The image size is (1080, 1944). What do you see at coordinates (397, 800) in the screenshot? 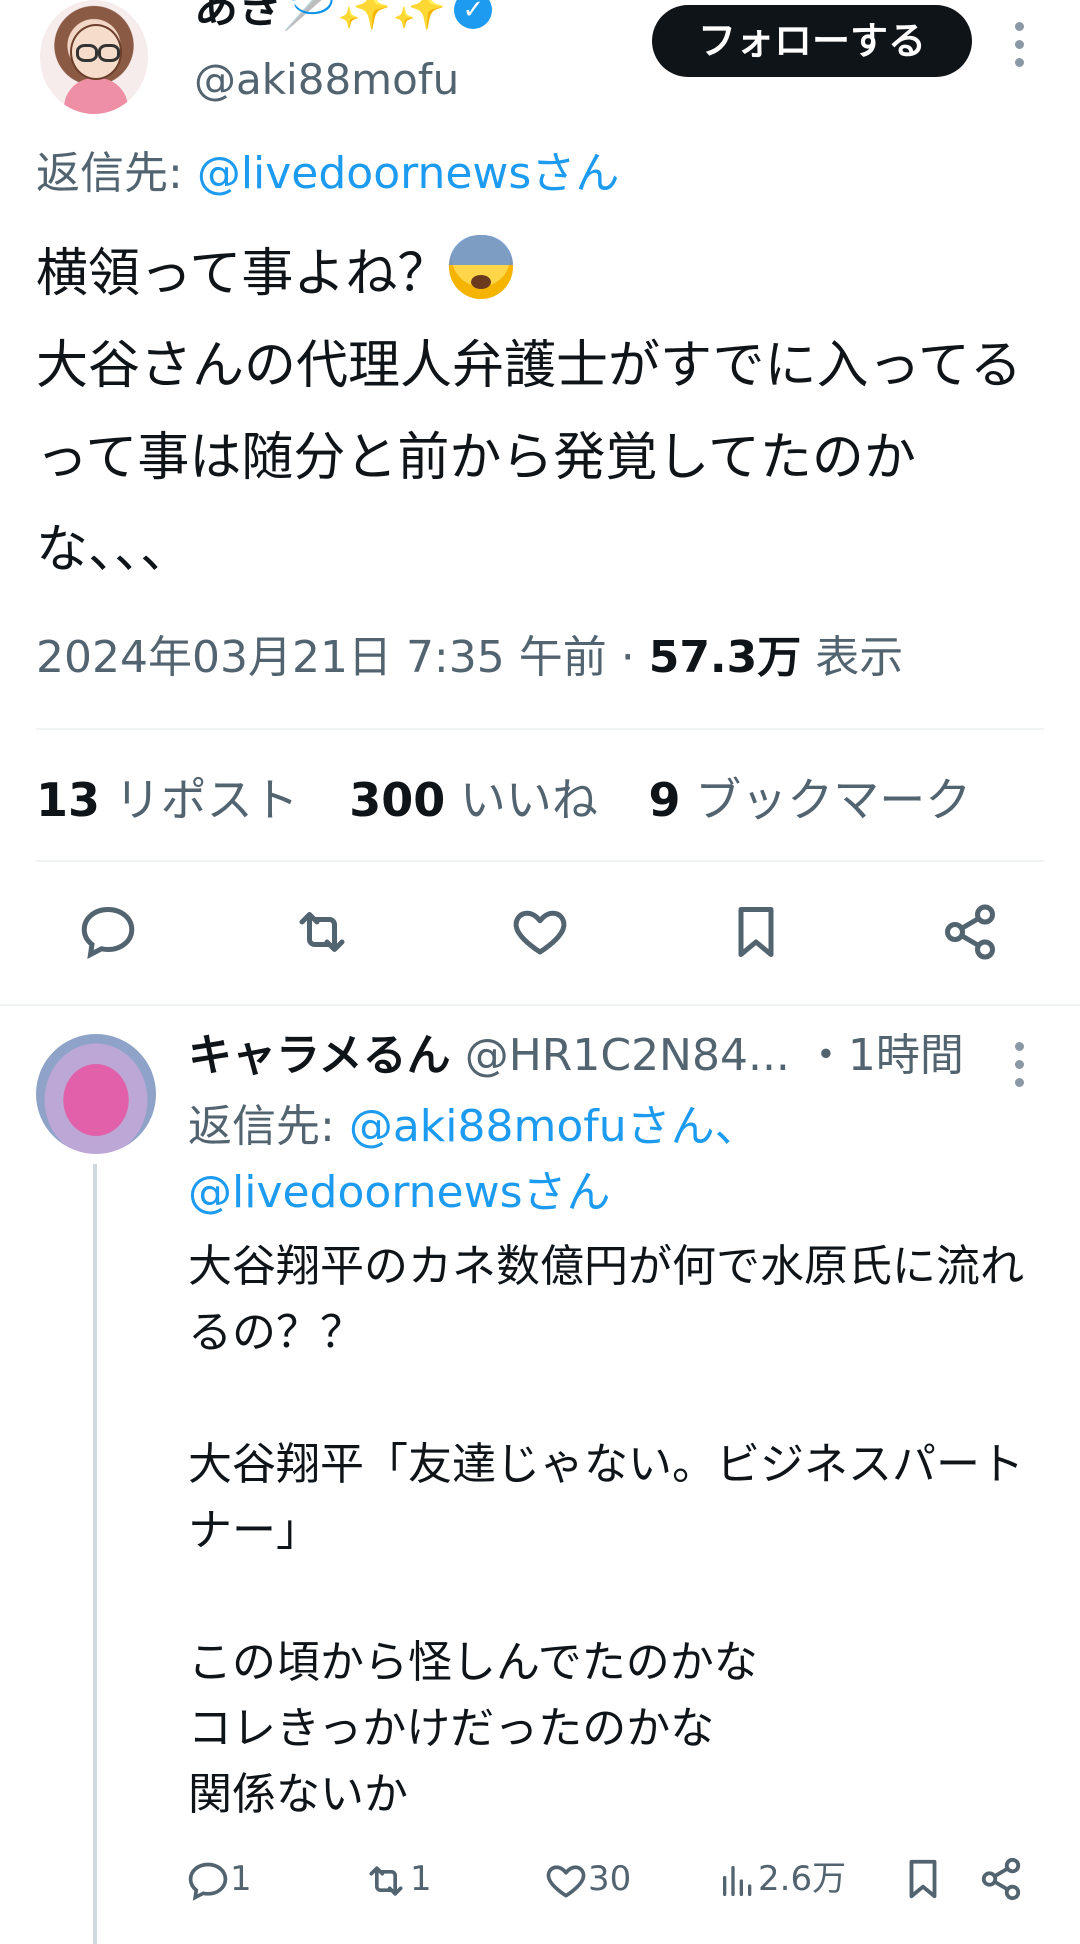
I see `likes-count: 300` at bounding box center [397, 800].